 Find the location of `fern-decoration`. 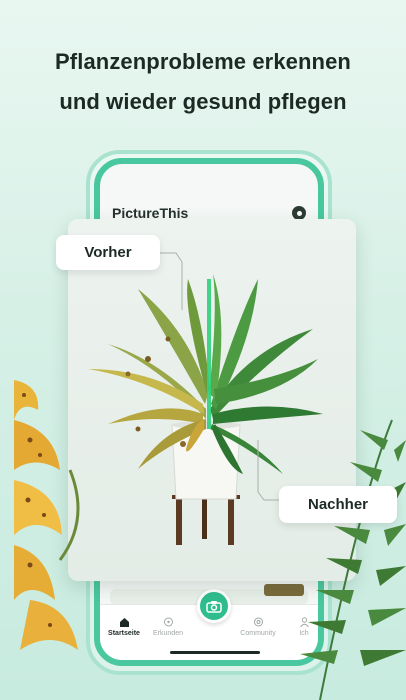

fern-decoration is located at coordinates (353, 559).